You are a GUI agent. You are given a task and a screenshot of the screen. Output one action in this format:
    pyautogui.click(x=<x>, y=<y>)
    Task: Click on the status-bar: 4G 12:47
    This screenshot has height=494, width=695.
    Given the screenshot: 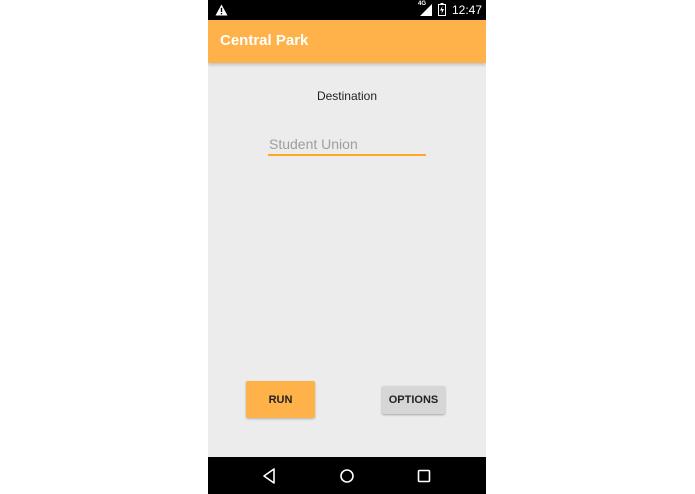 What is the action you would take?
    pyautogui.click(x=347, y=10)
    